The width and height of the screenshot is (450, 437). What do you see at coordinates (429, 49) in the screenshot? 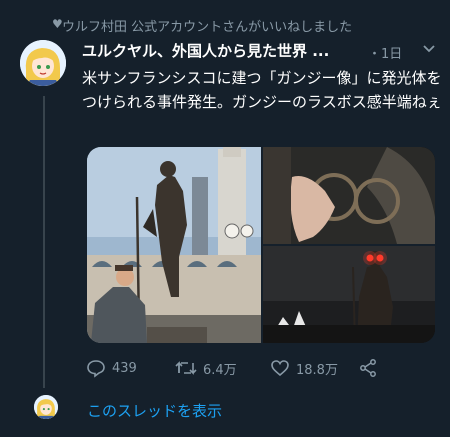
I see `chevron-down-icon` at bounding box center [429, 49].